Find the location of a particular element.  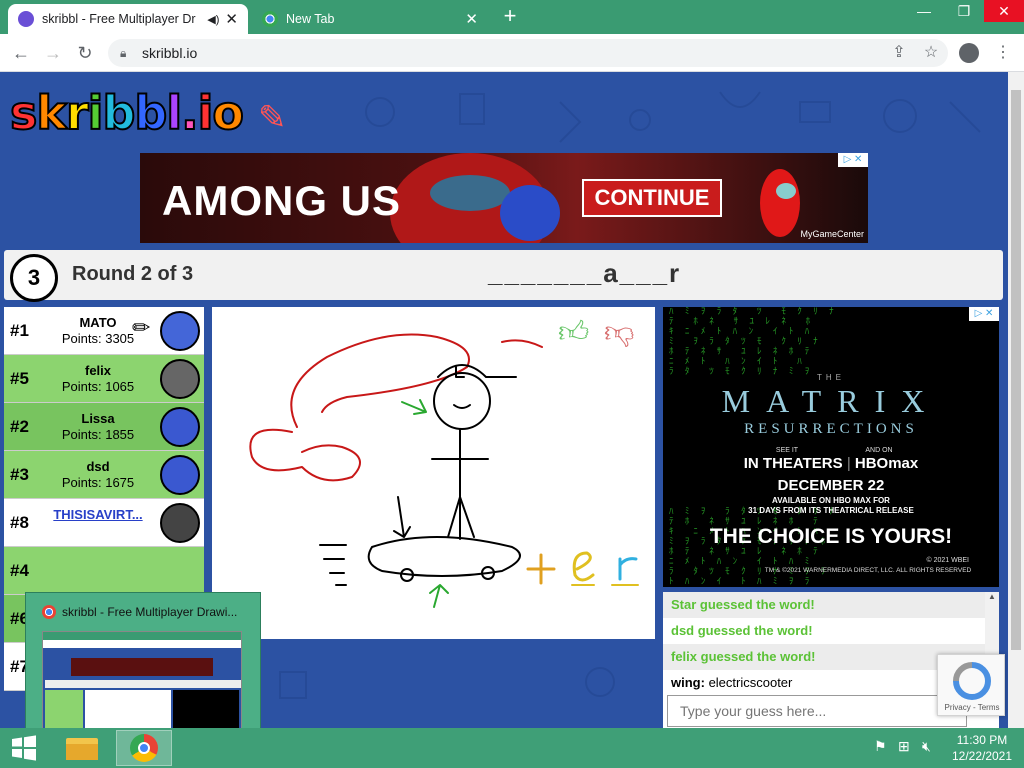

preview-image is located at coordinates (142, 680).